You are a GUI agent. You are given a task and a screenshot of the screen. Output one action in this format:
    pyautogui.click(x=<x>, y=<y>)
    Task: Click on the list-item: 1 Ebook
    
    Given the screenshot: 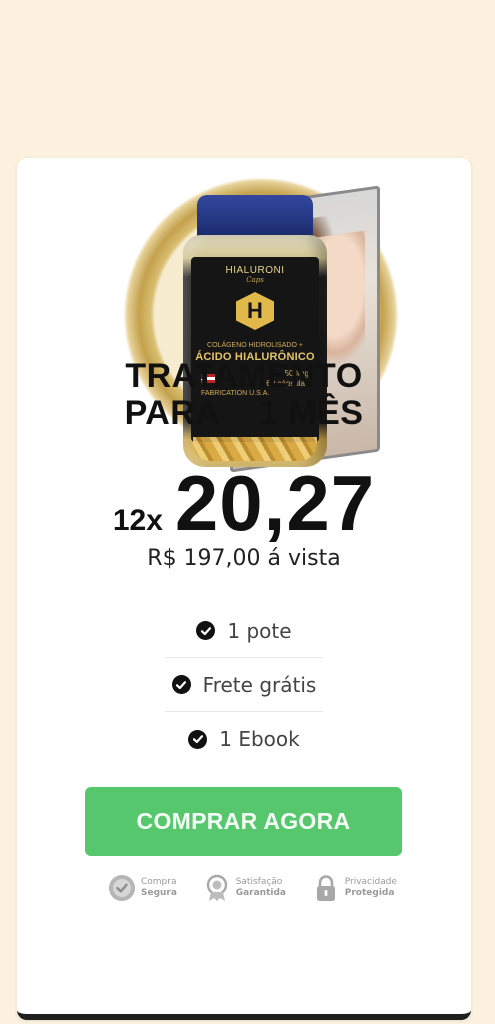 What is the action you would take?
    pyautogui.click(x=244, y=739)
    